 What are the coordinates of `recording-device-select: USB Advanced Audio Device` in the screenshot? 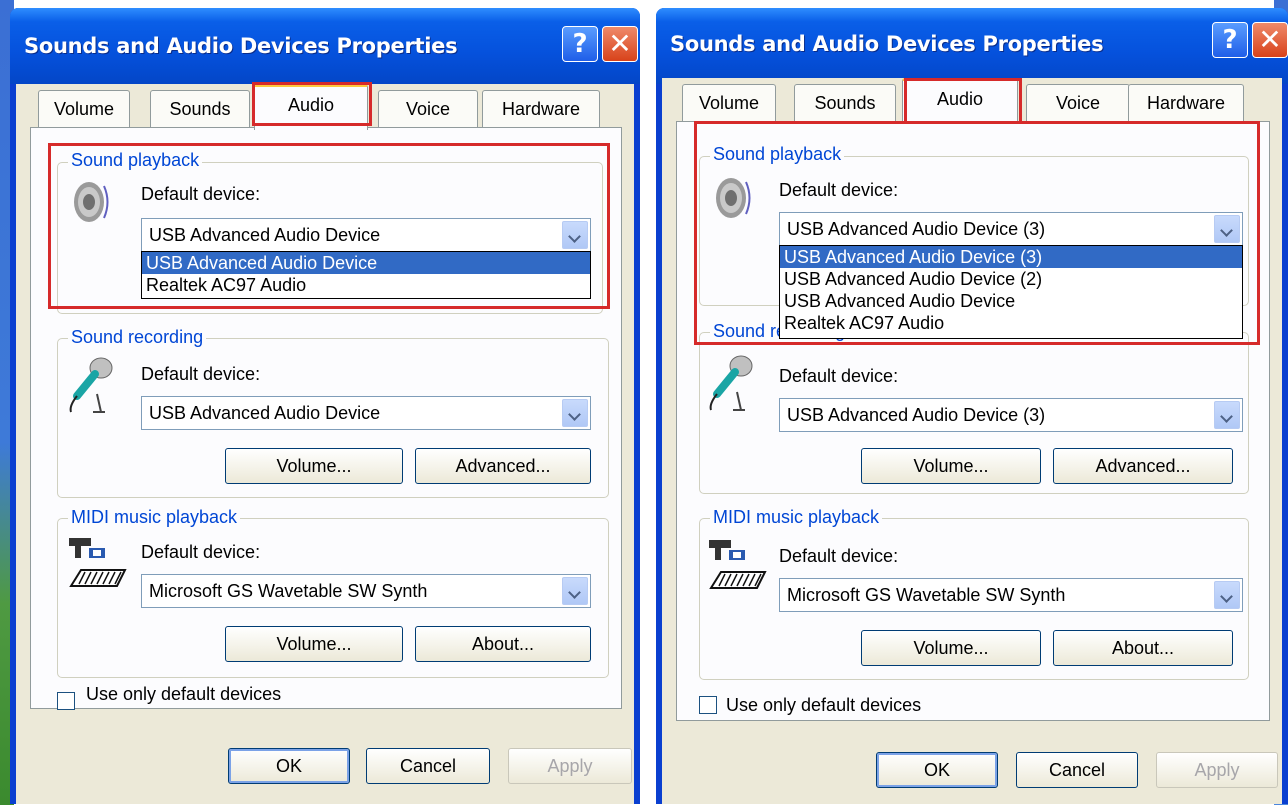 It's located at (366, 413).